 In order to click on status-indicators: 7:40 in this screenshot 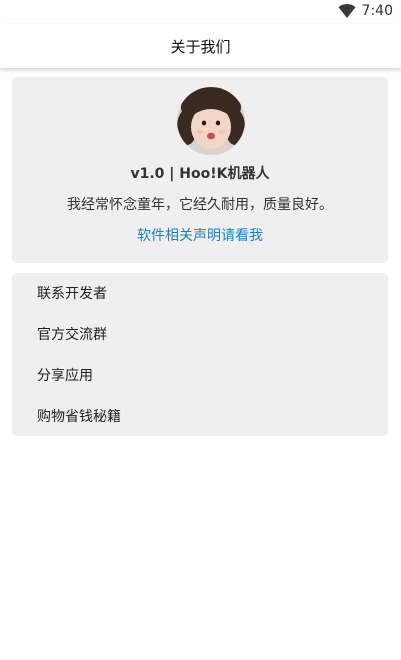, I will do `click(365, 11)`.